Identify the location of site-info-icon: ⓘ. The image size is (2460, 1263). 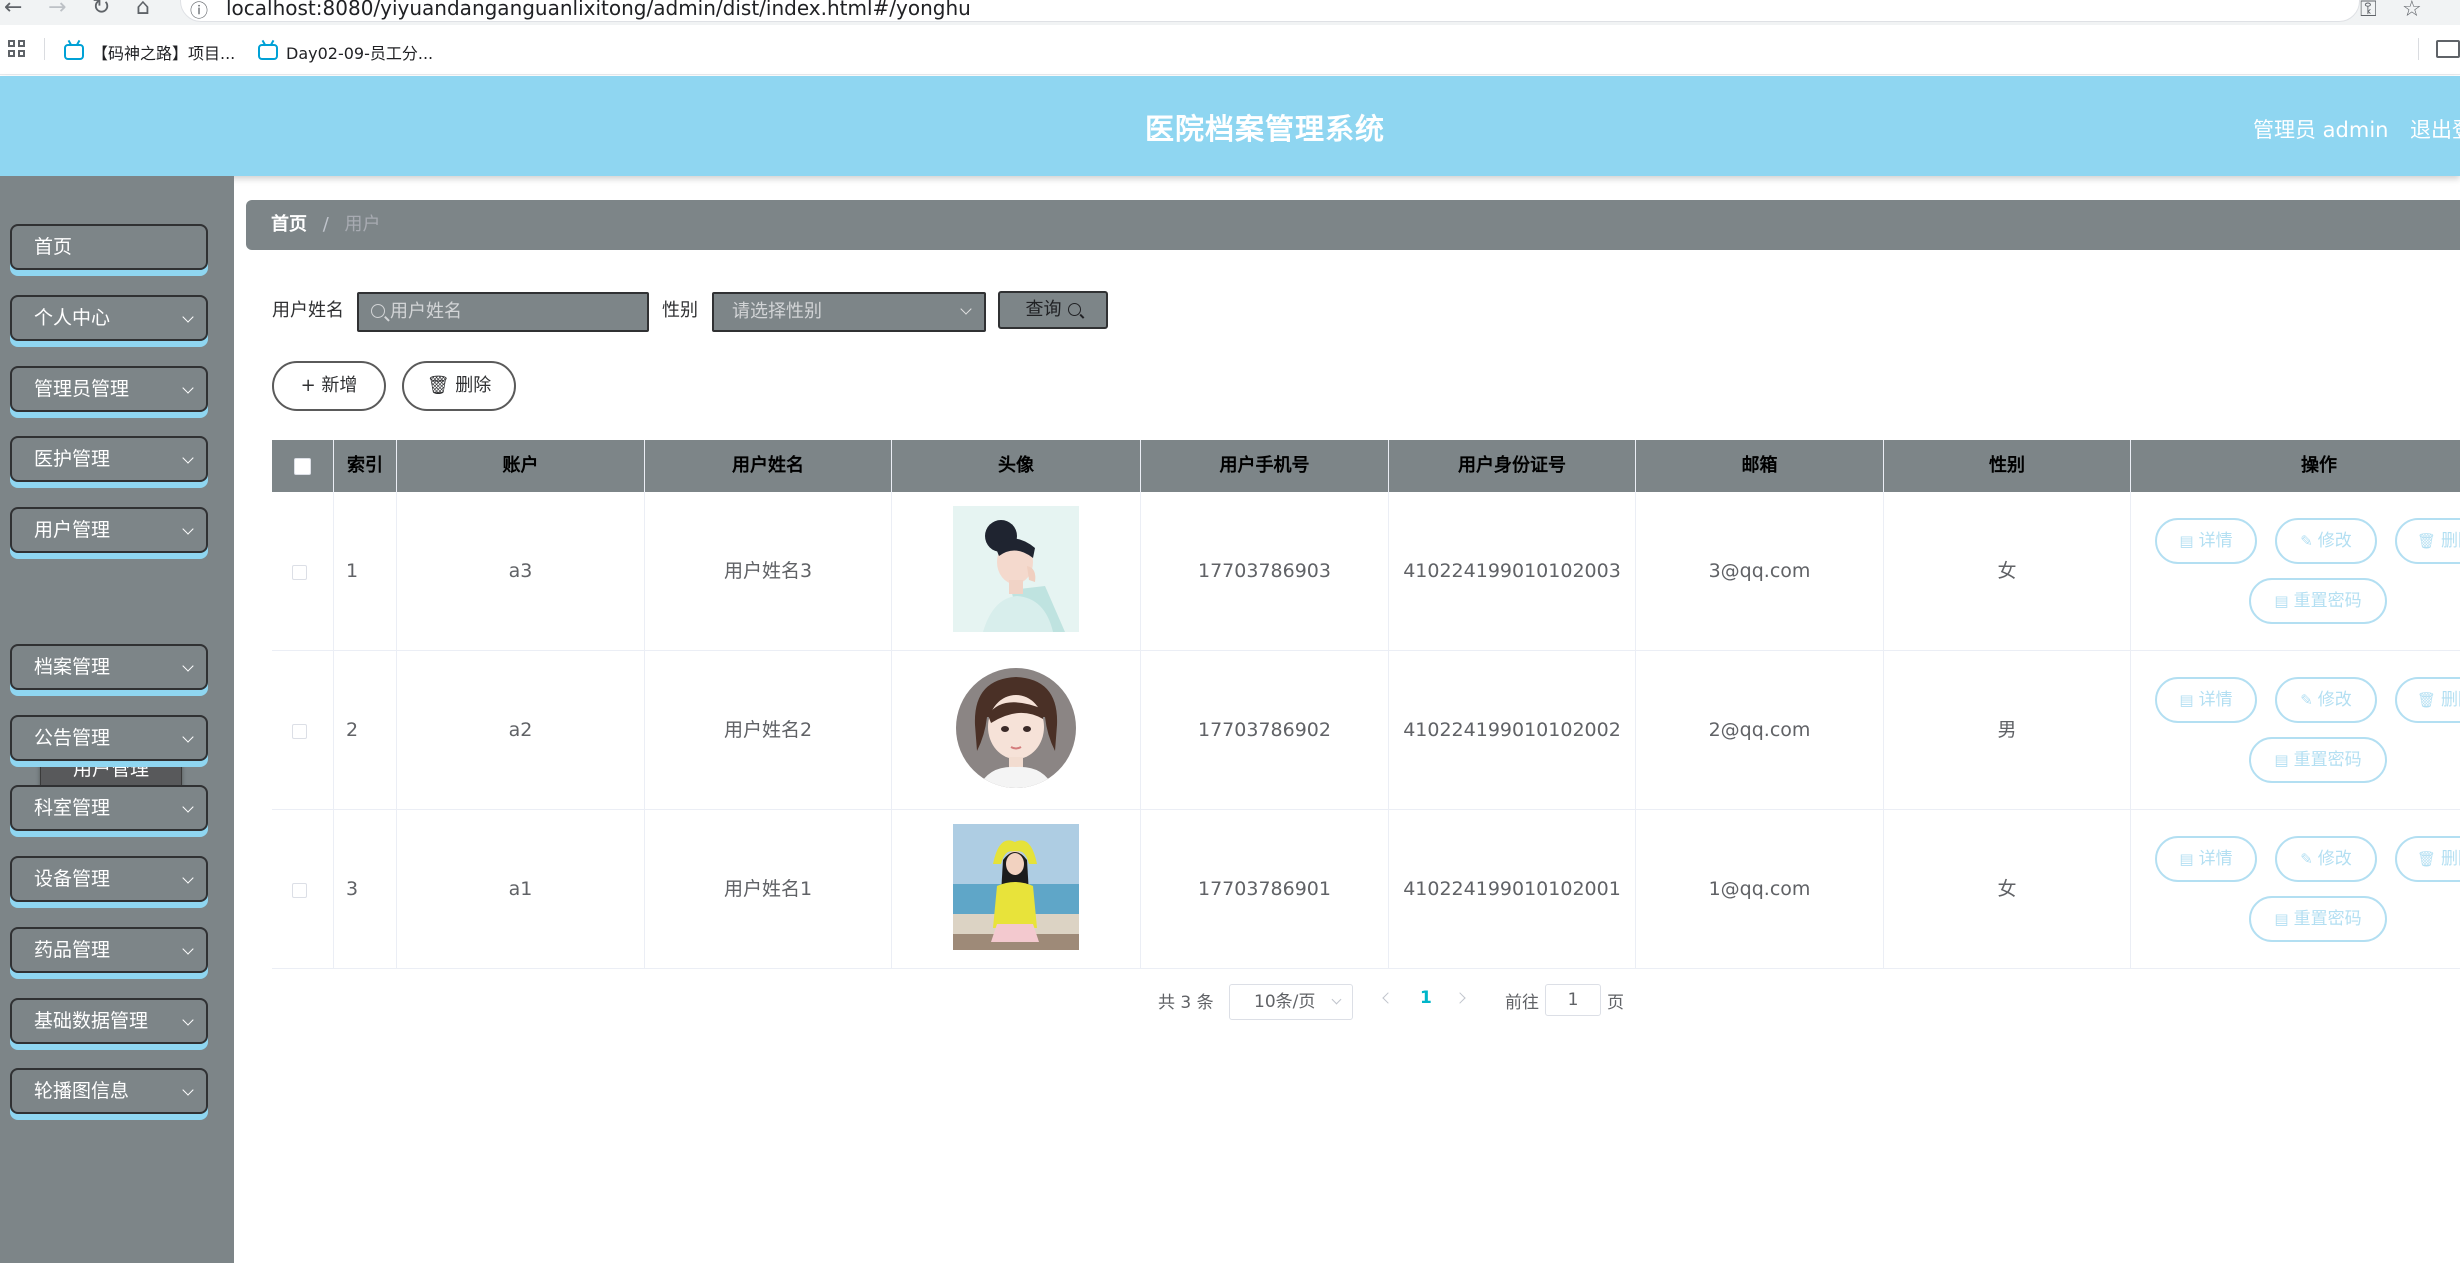
(199, 11).